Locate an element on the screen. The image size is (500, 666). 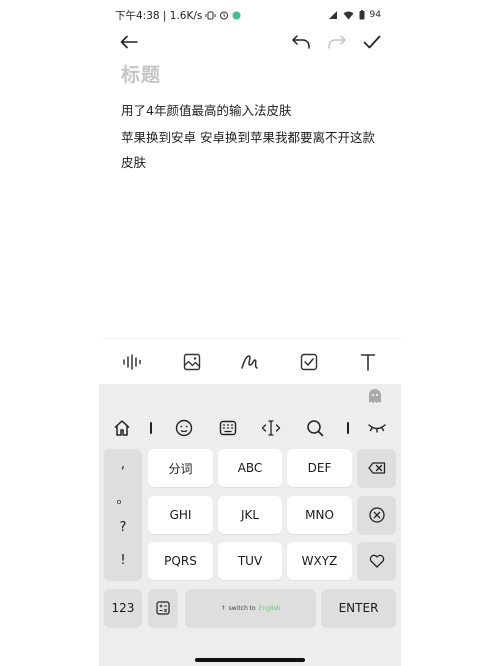
vibrate-icon is located at coordinates (210, 15).